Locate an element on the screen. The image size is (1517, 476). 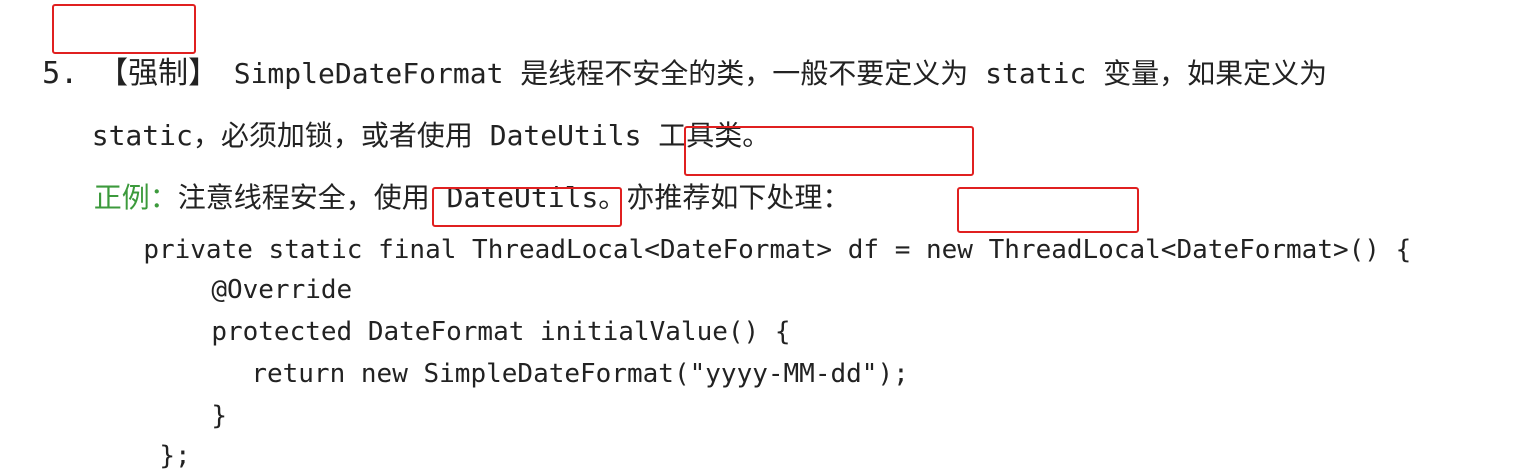
code-line-1-post: <DateFormat>() { is located at coordinates (1286, 250).